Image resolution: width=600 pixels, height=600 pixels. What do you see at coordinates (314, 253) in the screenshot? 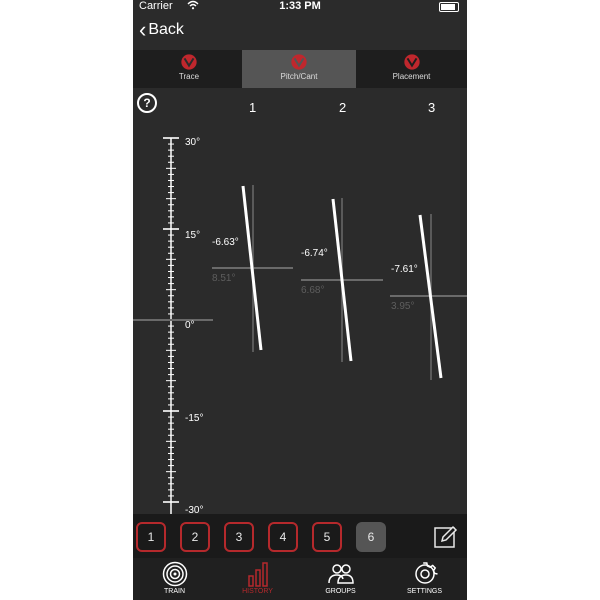
I see `shot-2-cant: -6.74°` at bounding box center [314, 253].